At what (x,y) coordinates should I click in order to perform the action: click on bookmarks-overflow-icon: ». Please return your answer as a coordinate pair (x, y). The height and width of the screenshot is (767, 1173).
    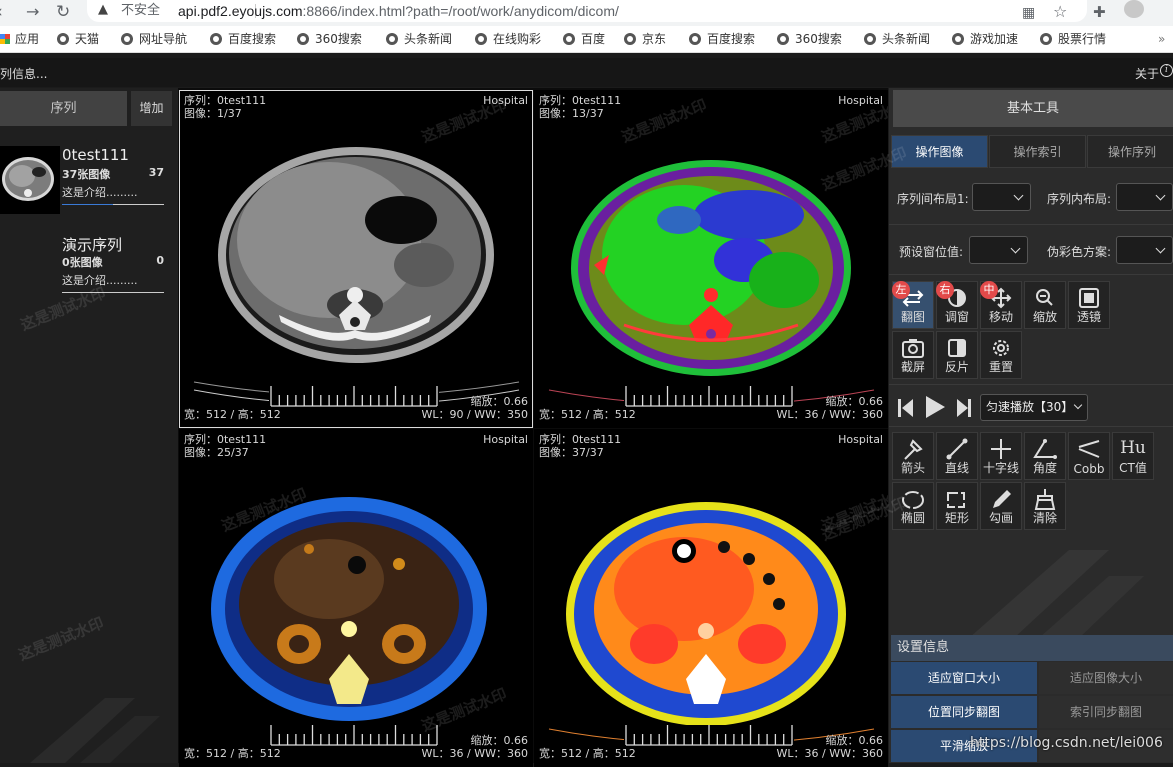
    Looking at the image, I should click on (1161, 39).